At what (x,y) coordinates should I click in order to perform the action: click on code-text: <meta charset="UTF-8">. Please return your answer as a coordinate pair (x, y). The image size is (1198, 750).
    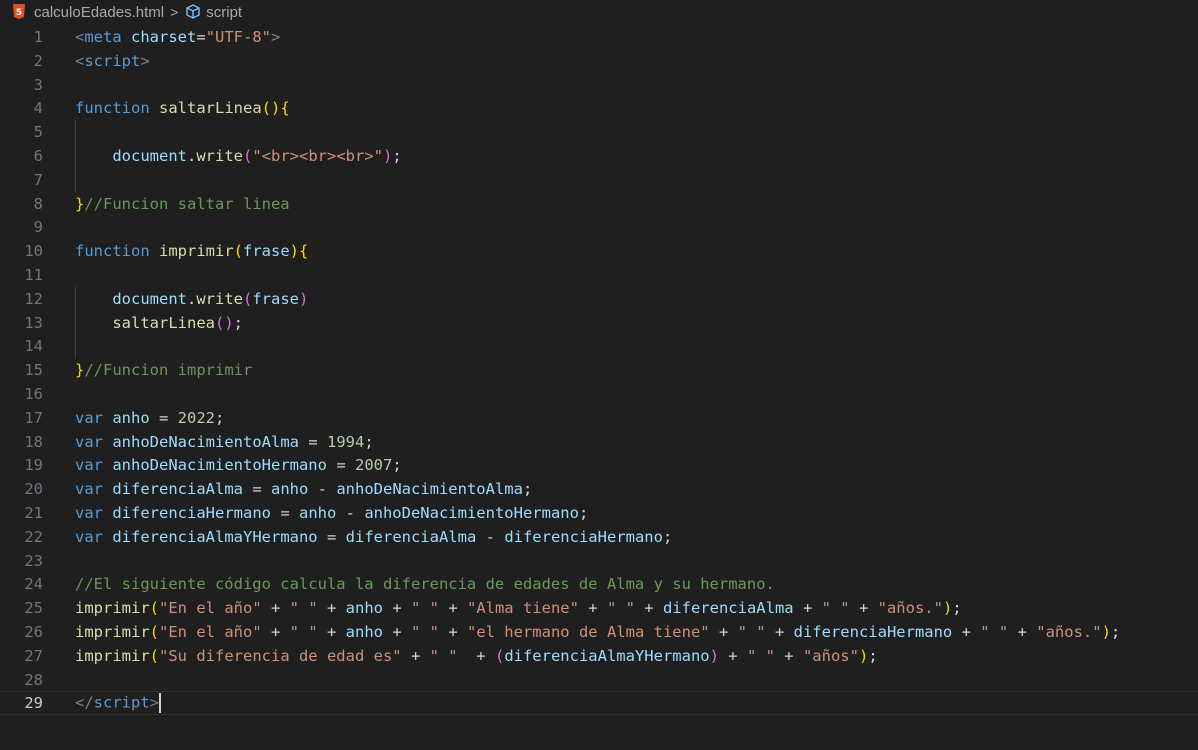
    Looking at the image, I should click on (177, 37).